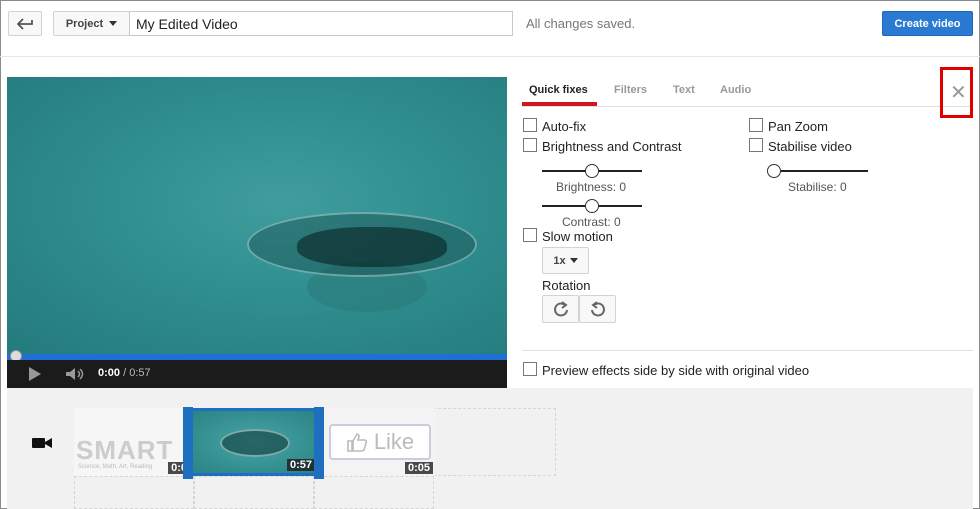  I want to click on clip-thumbnail-subtitle: Science, Math, Art, Reading, so click(115, 467).